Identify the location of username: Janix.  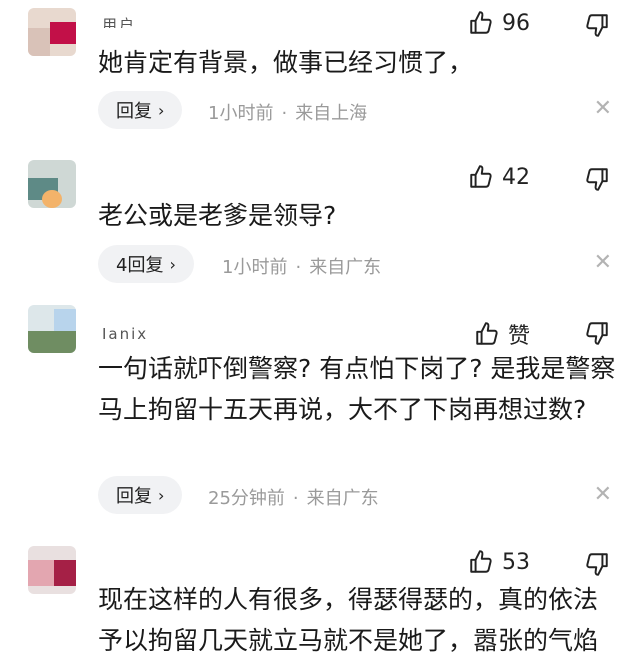
(125, 332).